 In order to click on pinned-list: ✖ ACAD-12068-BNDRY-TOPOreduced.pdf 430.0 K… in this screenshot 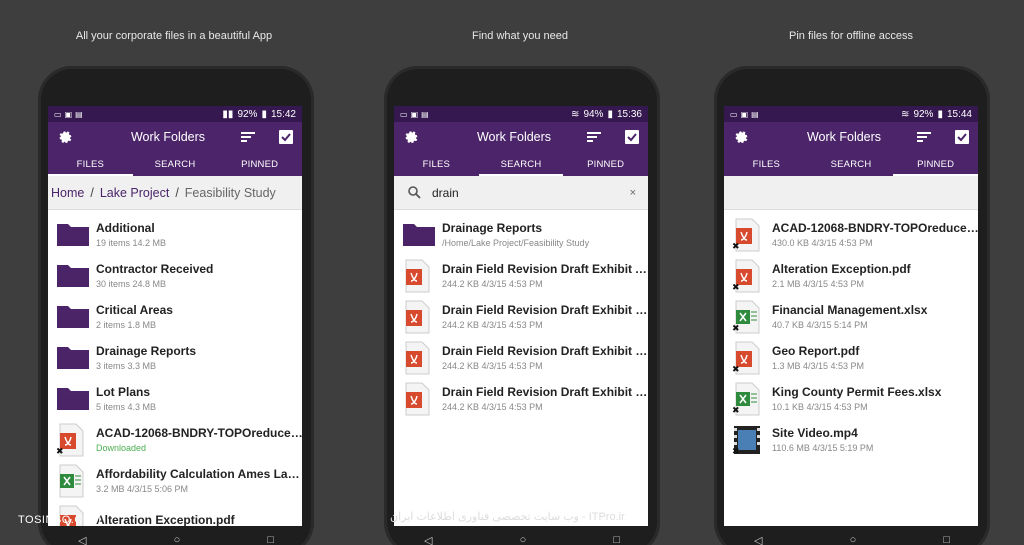, I will do `click(851, 335)`.